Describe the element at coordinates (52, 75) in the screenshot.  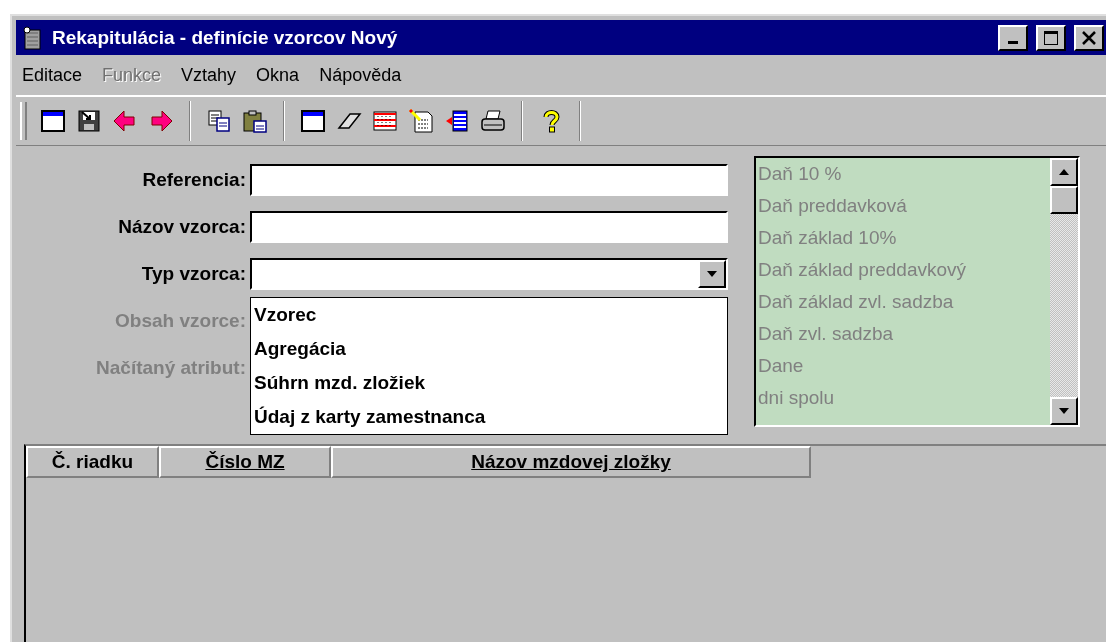
I see `menu-item: Editace` at that location.